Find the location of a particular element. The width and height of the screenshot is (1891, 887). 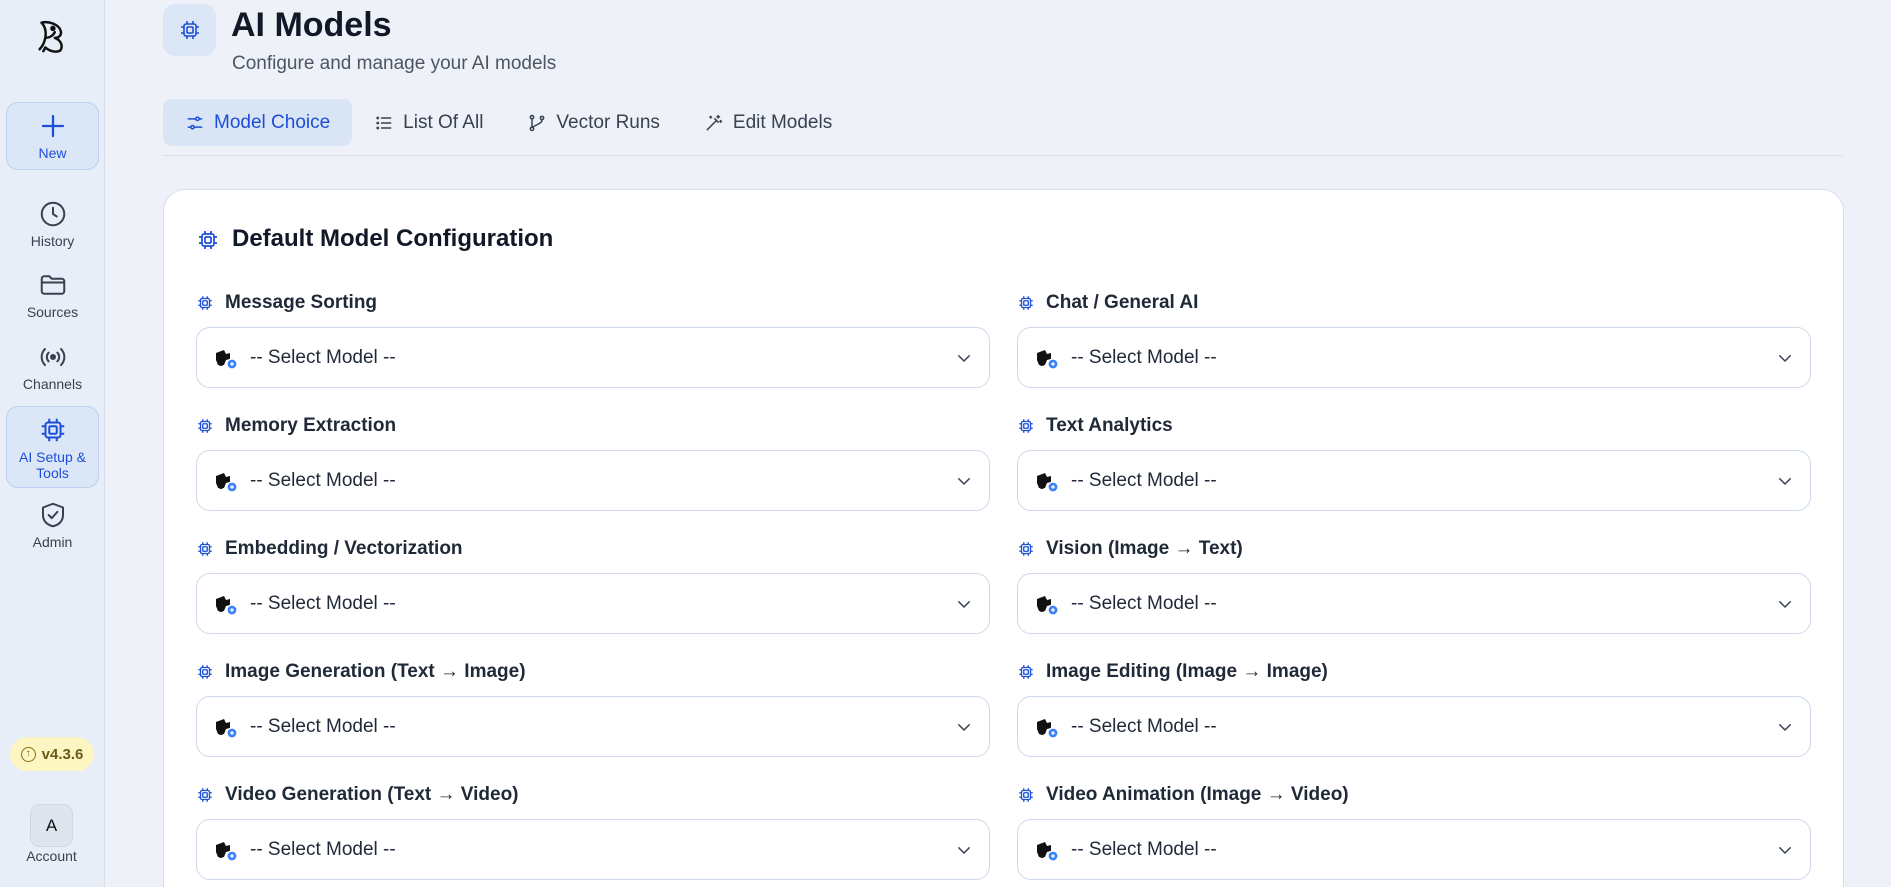

field-label: Chat / General AI is located at coordinates (1122, 302).